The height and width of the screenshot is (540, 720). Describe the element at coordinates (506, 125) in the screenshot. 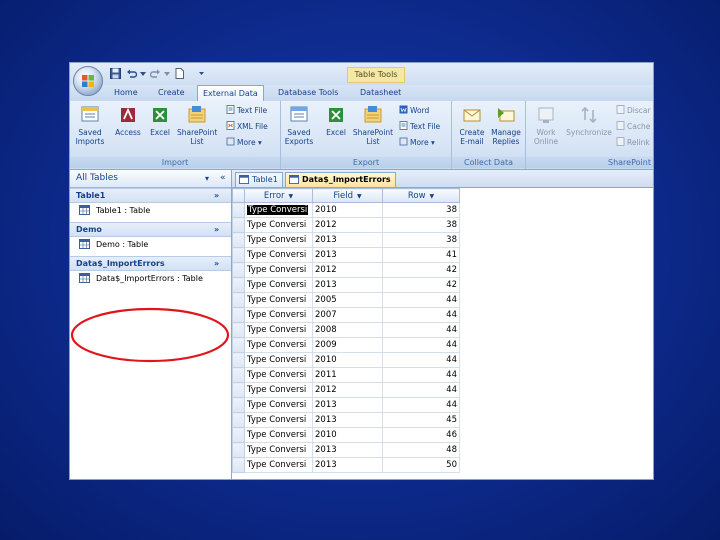

I see `manage-replies-button: Manage Replies` at that location.